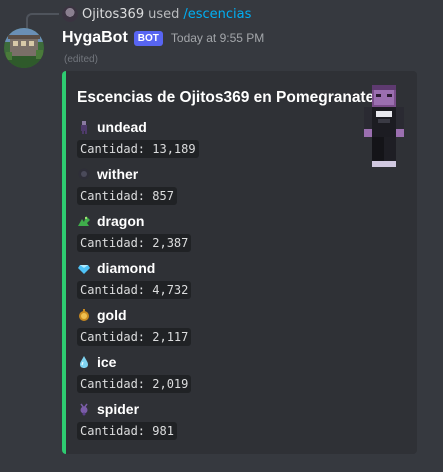 This screenshot has width=443, height=472. What do you see at coordinates (113, 14) in the screenshot?
I see `reply-username: Ojitos369` at bounding box center [113, 14].